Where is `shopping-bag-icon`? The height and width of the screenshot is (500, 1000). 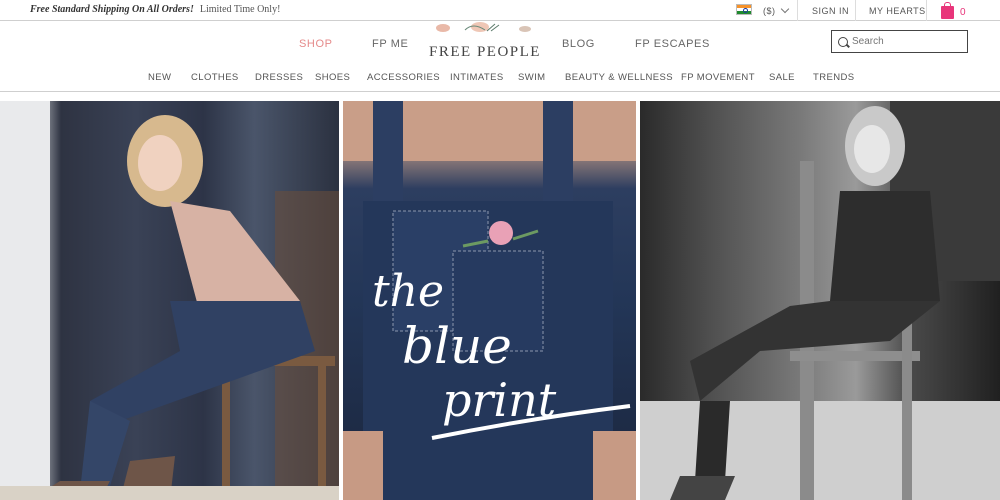
shopping-bag-icon is located at coordinates (947, 10).